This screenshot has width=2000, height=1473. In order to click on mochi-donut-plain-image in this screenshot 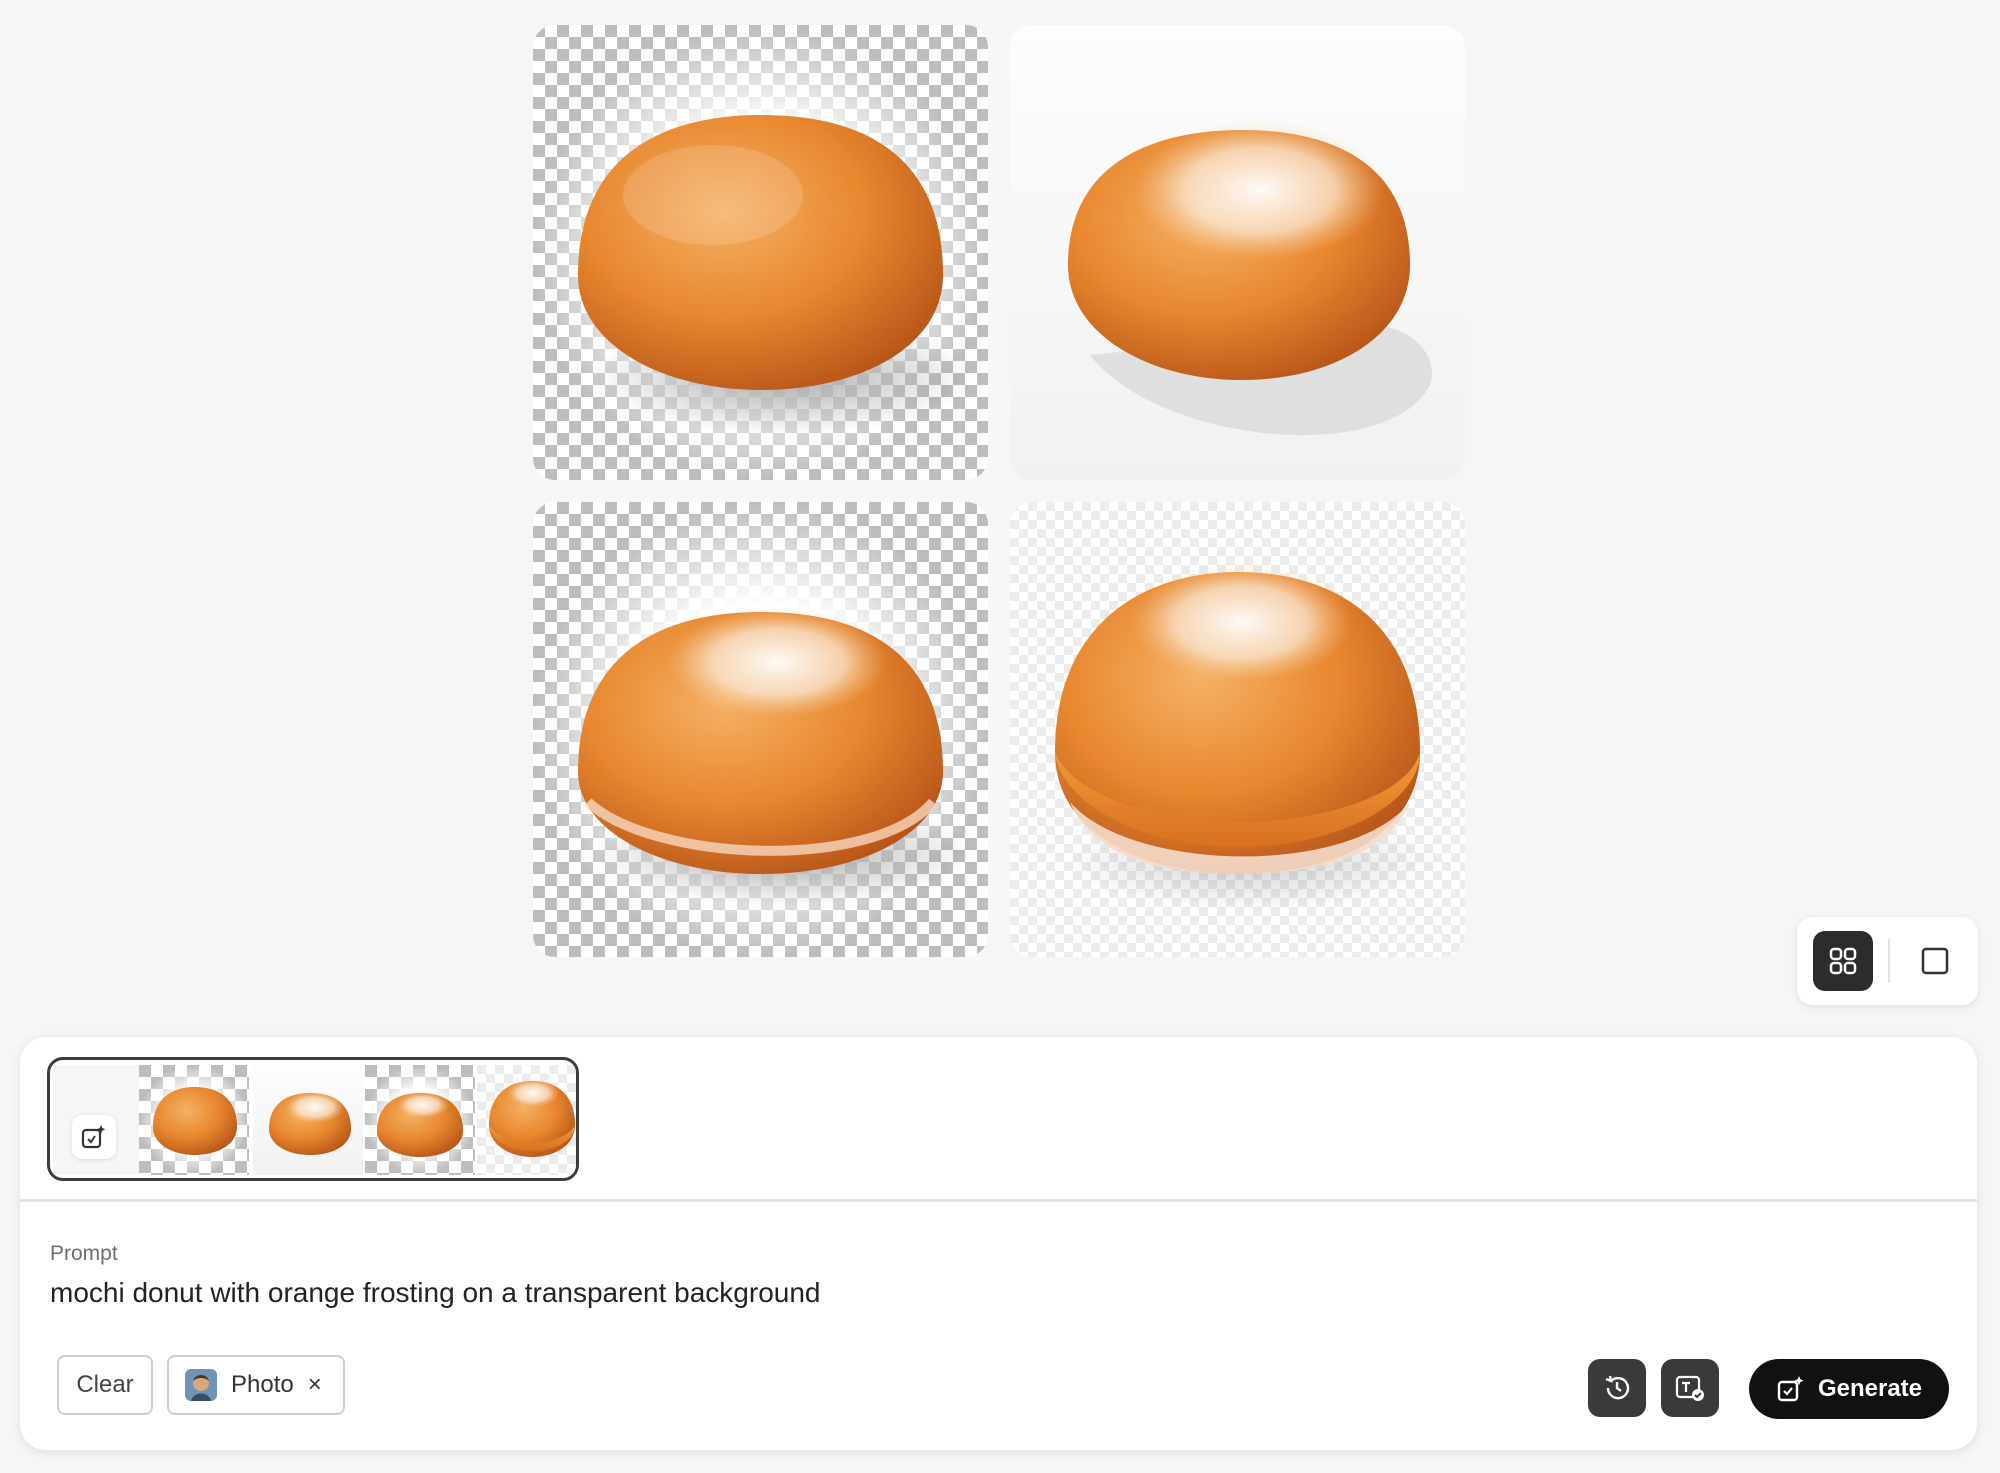, I will do `click(760, 252)`.